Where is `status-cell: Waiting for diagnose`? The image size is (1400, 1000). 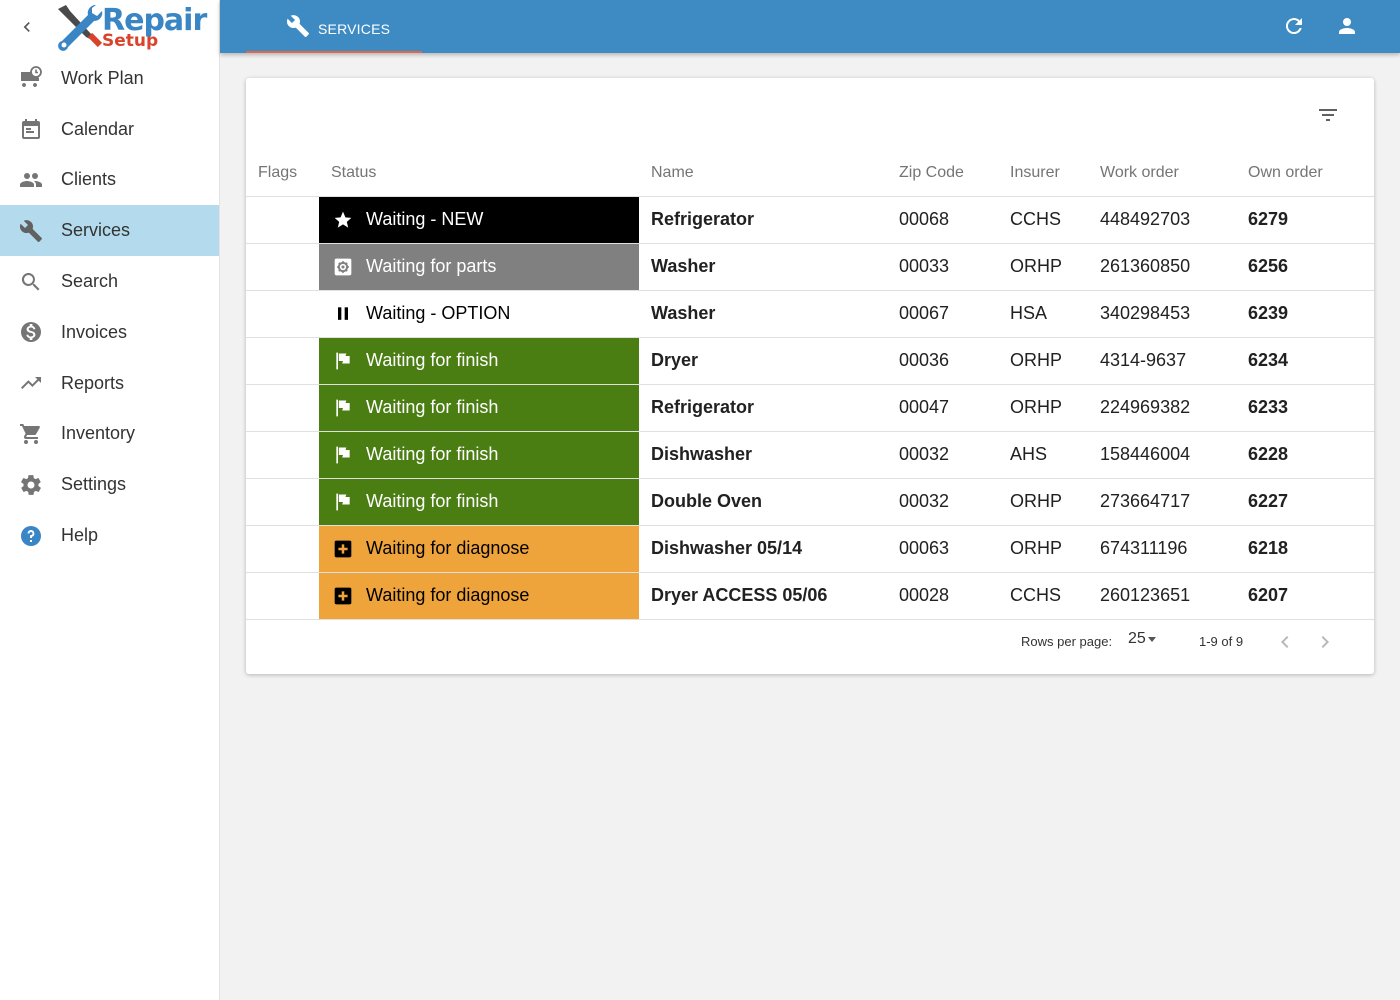 status-cell: Waiting for diagnose is located at coordinates (479, 549).